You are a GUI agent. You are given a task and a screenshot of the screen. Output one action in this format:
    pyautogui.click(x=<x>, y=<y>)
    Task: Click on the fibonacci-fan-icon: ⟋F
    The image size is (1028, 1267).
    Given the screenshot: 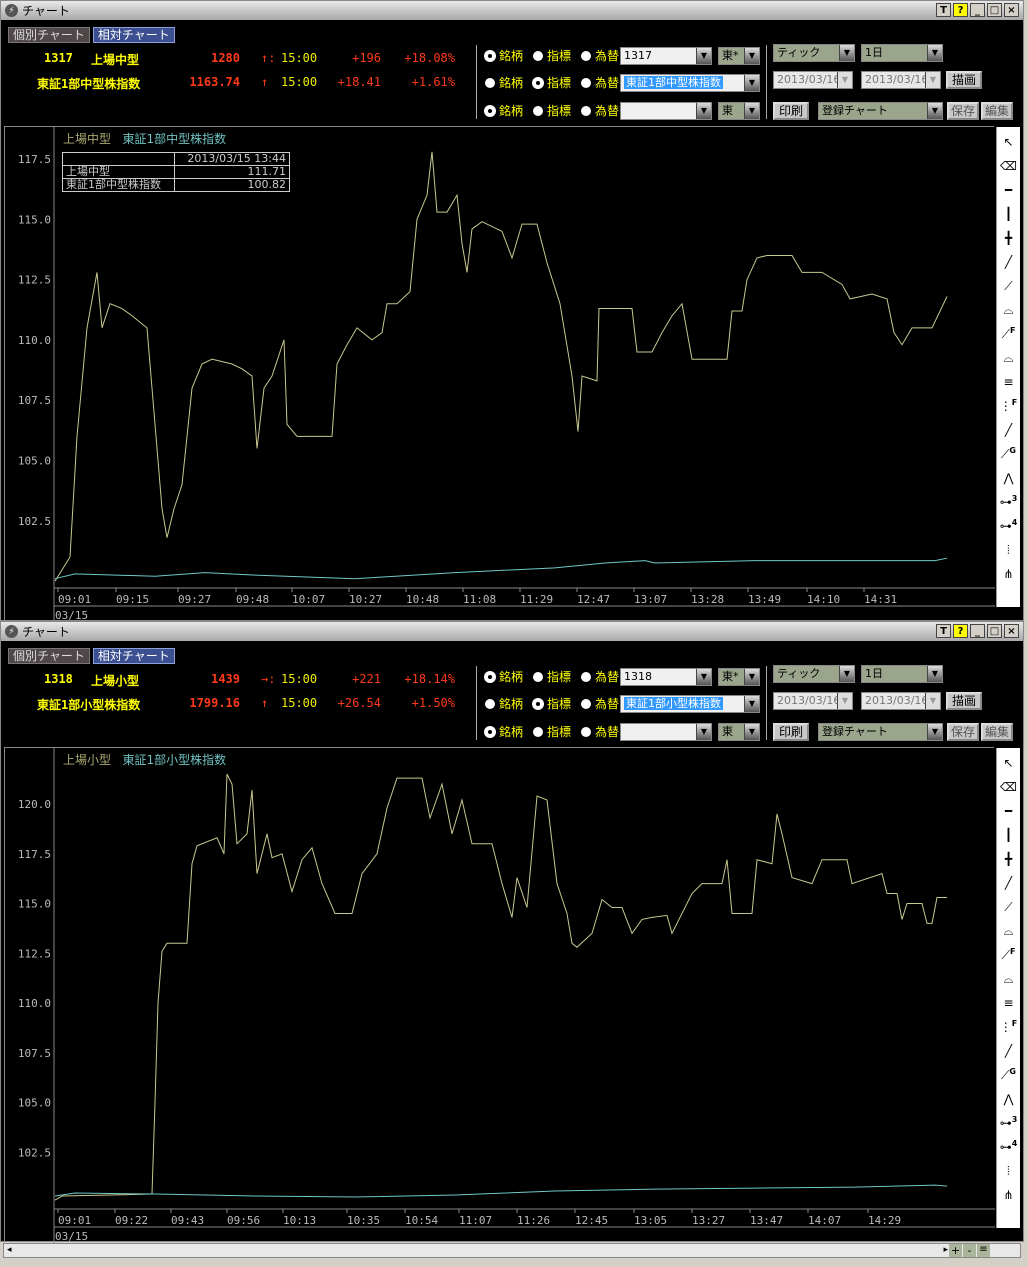 What is the action you would take?
    pyautogui.click(x=1009, y=952)
    